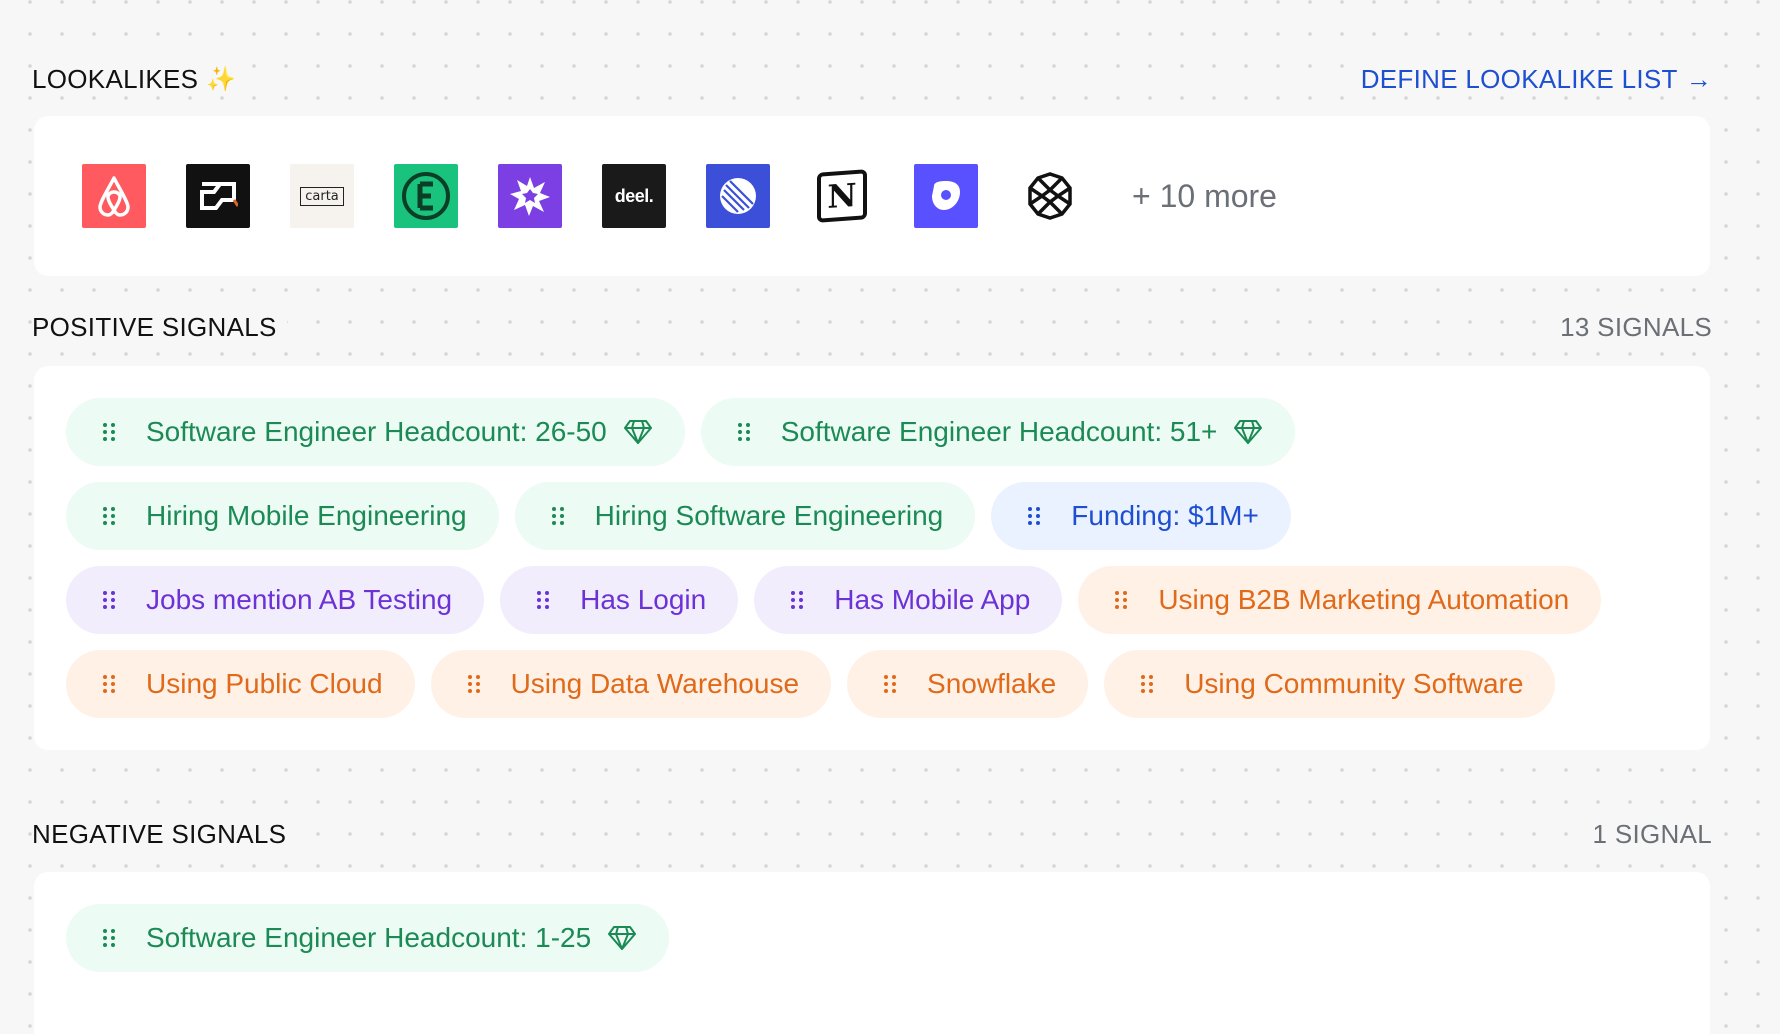 This screenshot has width=1780, height=1034. I want to click on signal-chip: Using Community Software, so click(1330, 684).